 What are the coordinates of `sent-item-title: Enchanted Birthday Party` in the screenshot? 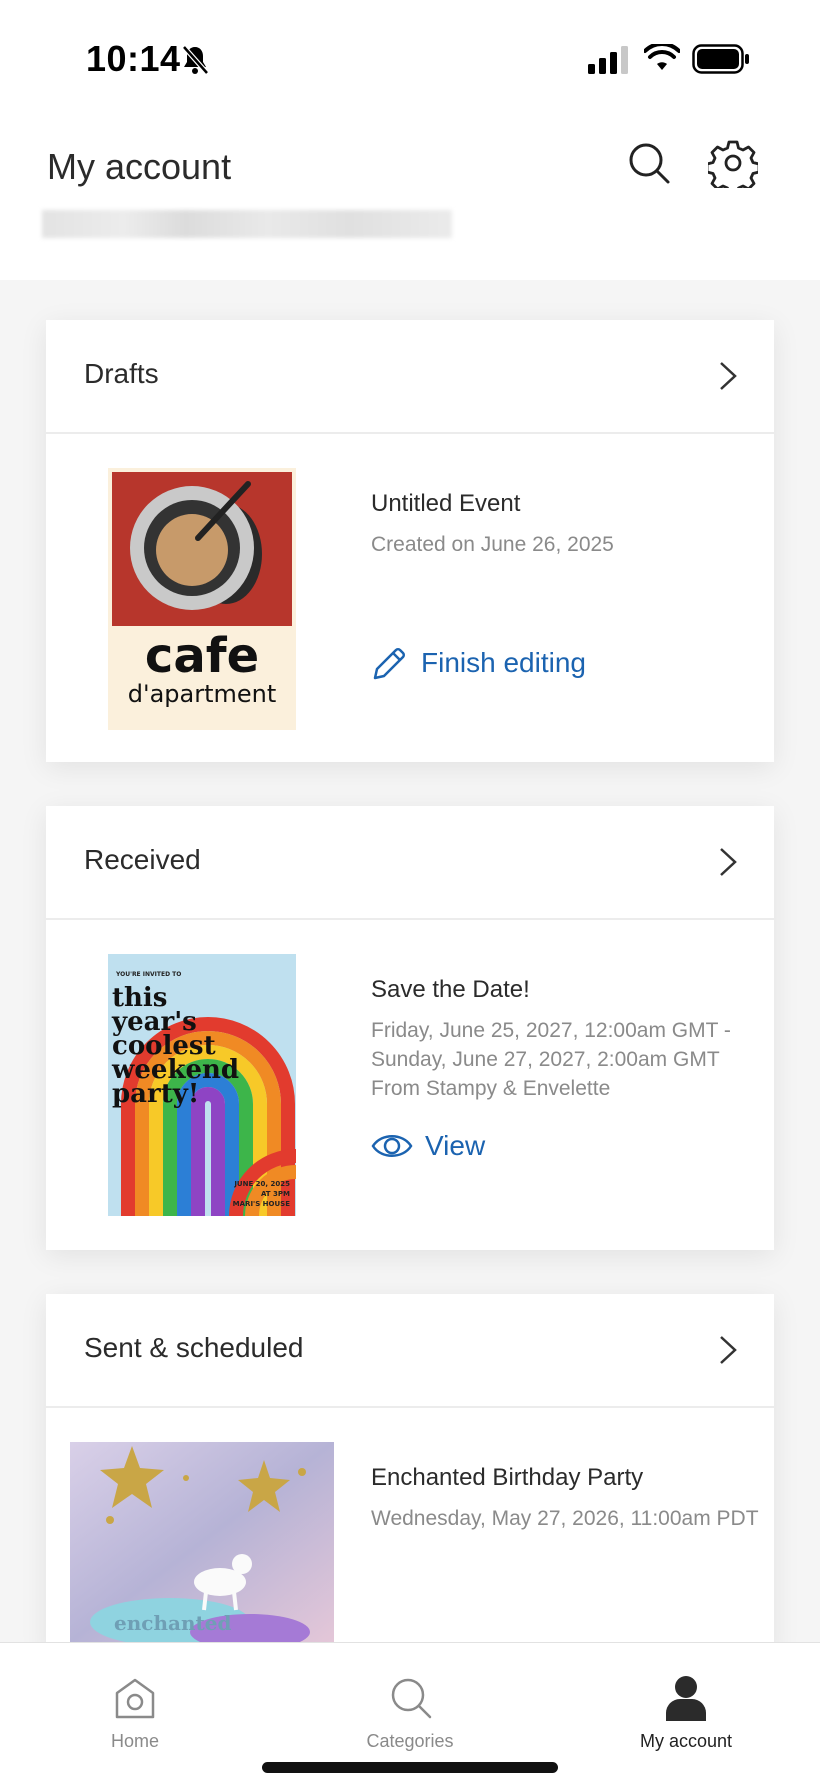 It's located at (507, 1477).